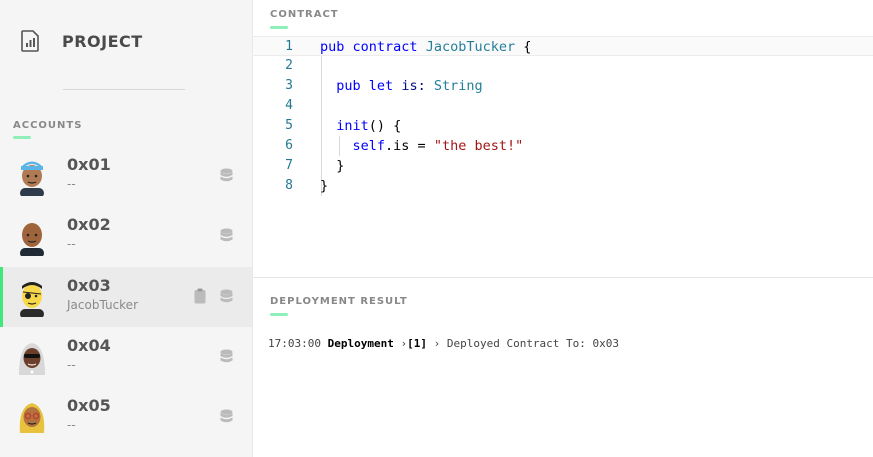  I want to click on function-name: init, so click(352, 126).